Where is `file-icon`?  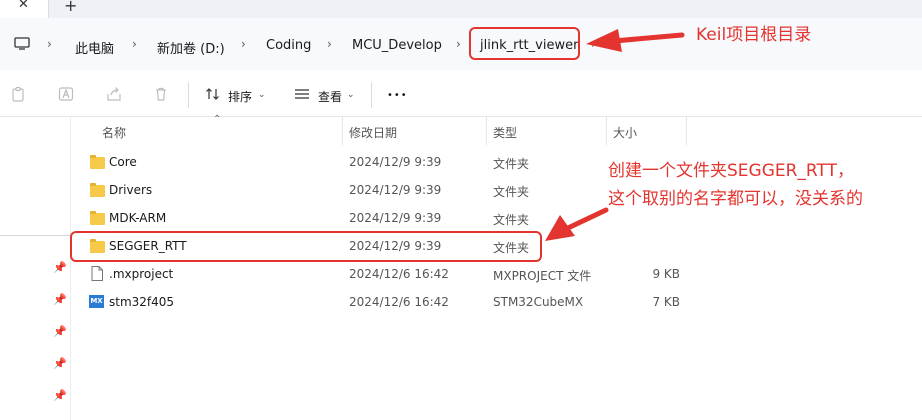 file-icon is located at coordinates (97, 273).